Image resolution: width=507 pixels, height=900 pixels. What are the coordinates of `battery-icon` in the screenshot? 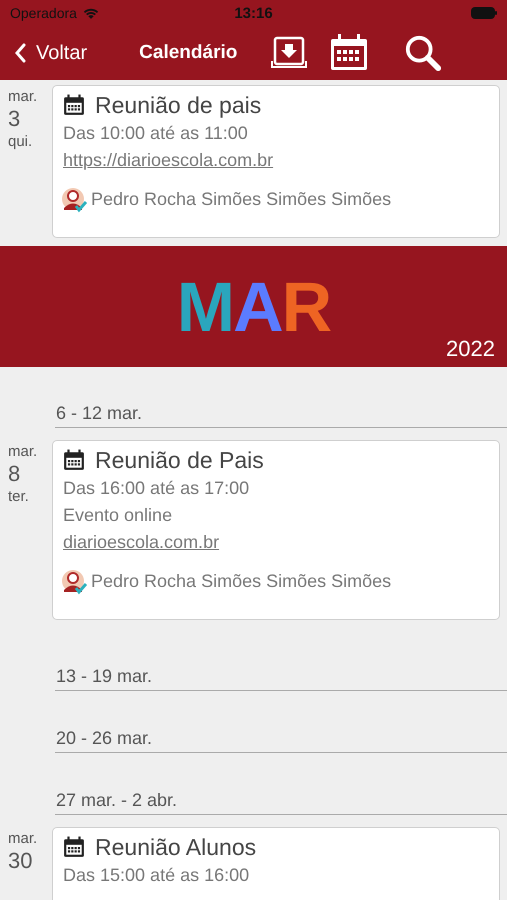 It's located at (484, 13).